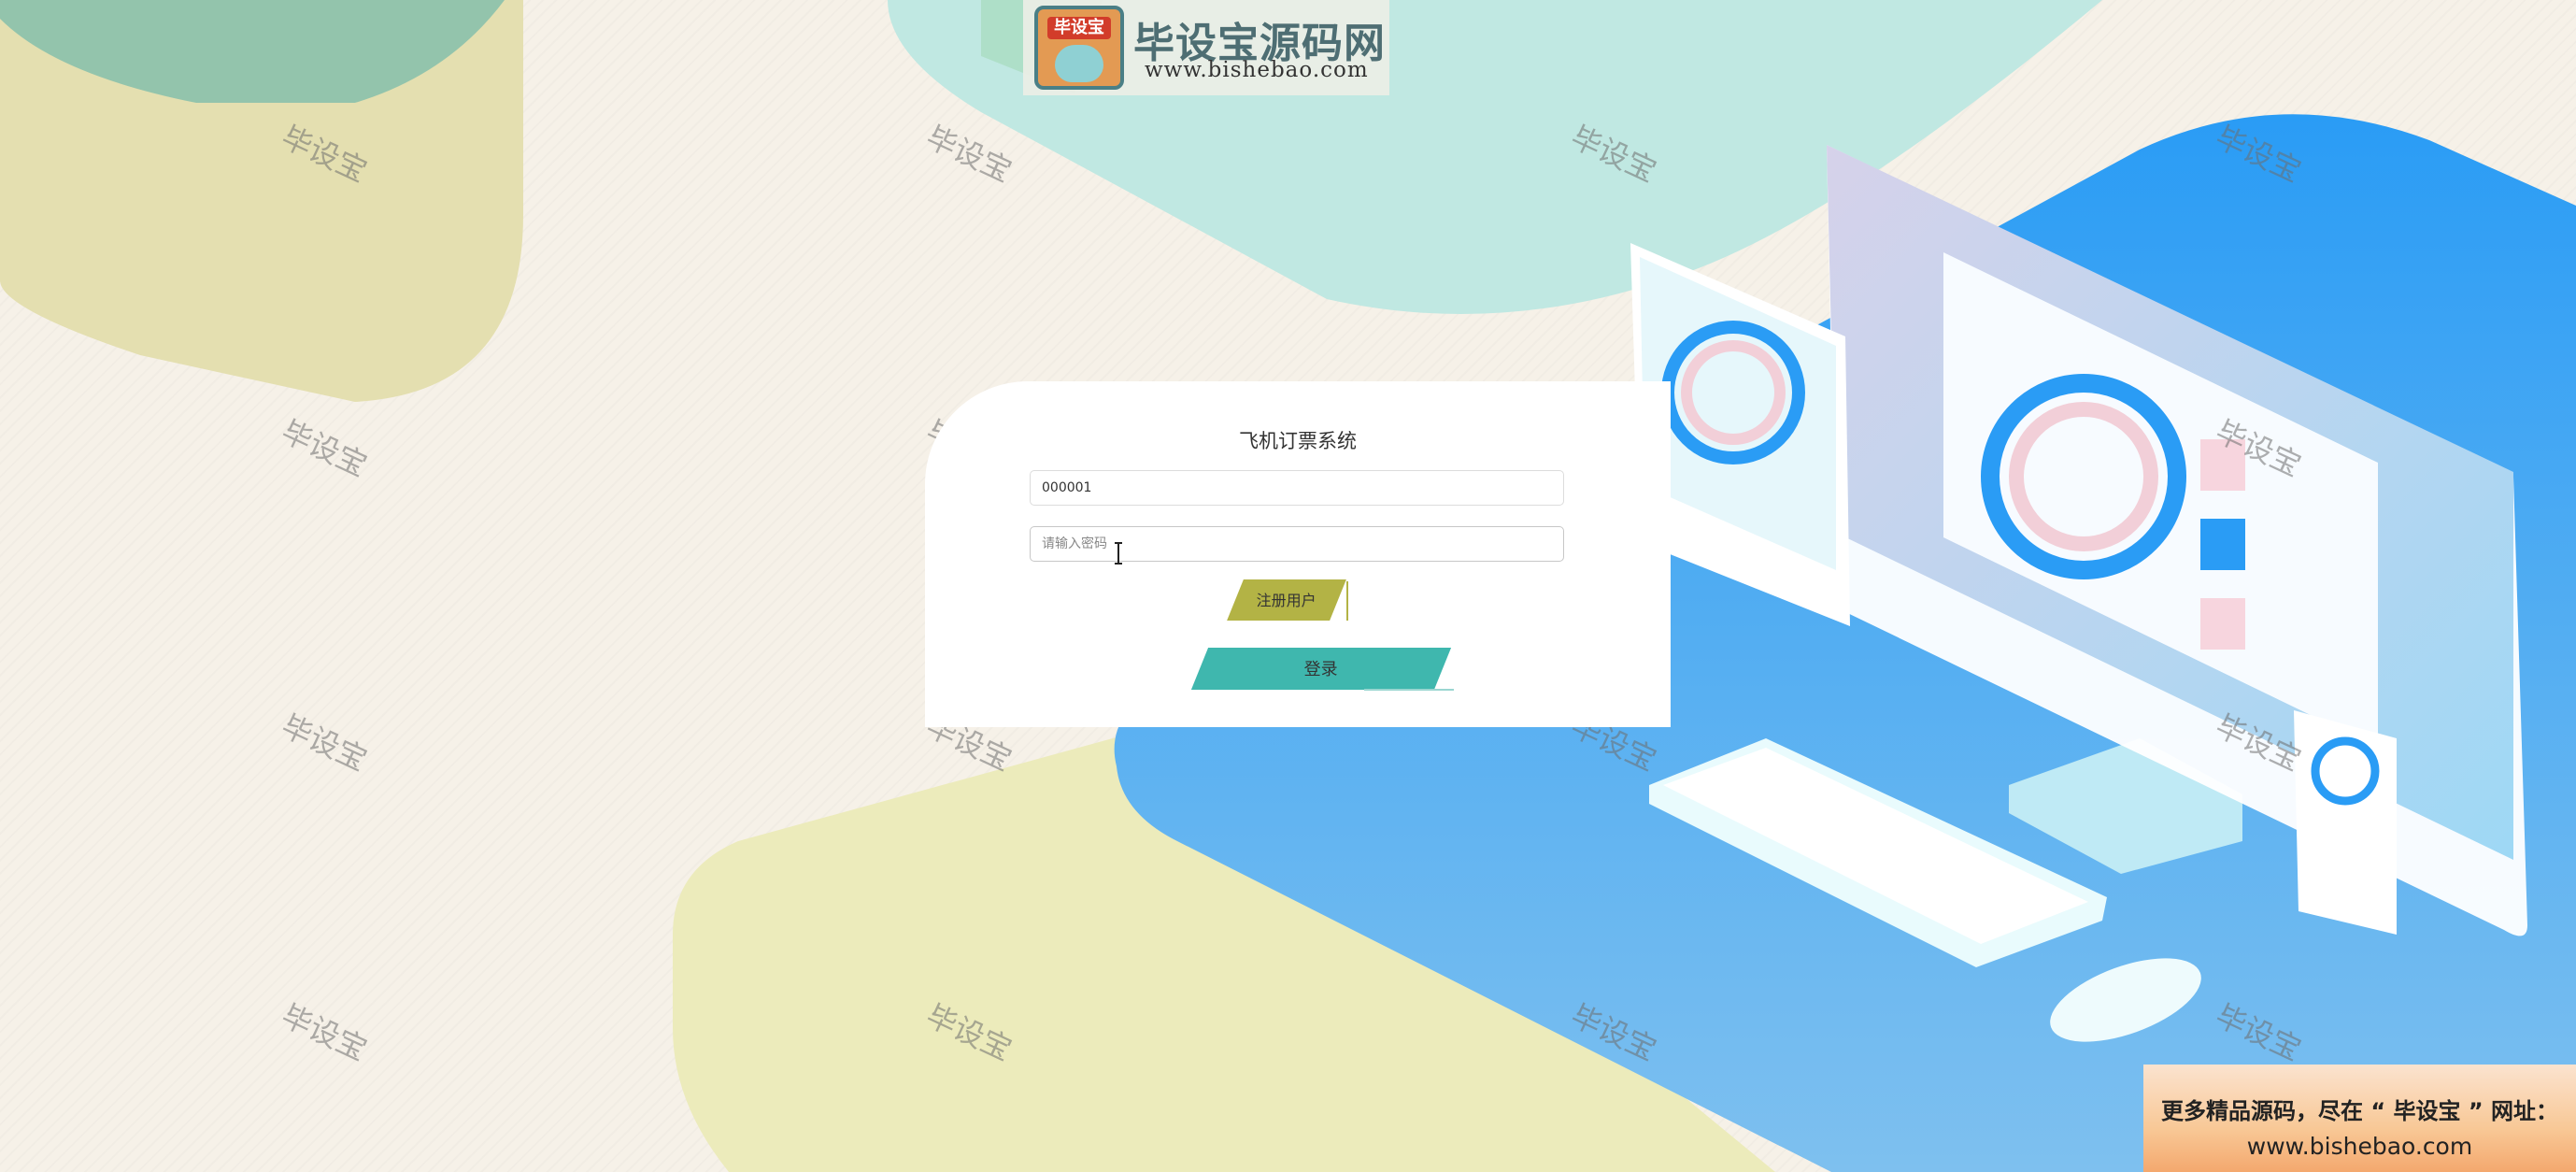 This screenshot has width=2576, height=1172. What do you see at coordinates (1257, 70) in the screenshot?
I see `logo-url: www.bishebao.com` at bounding box center [1257, 70].